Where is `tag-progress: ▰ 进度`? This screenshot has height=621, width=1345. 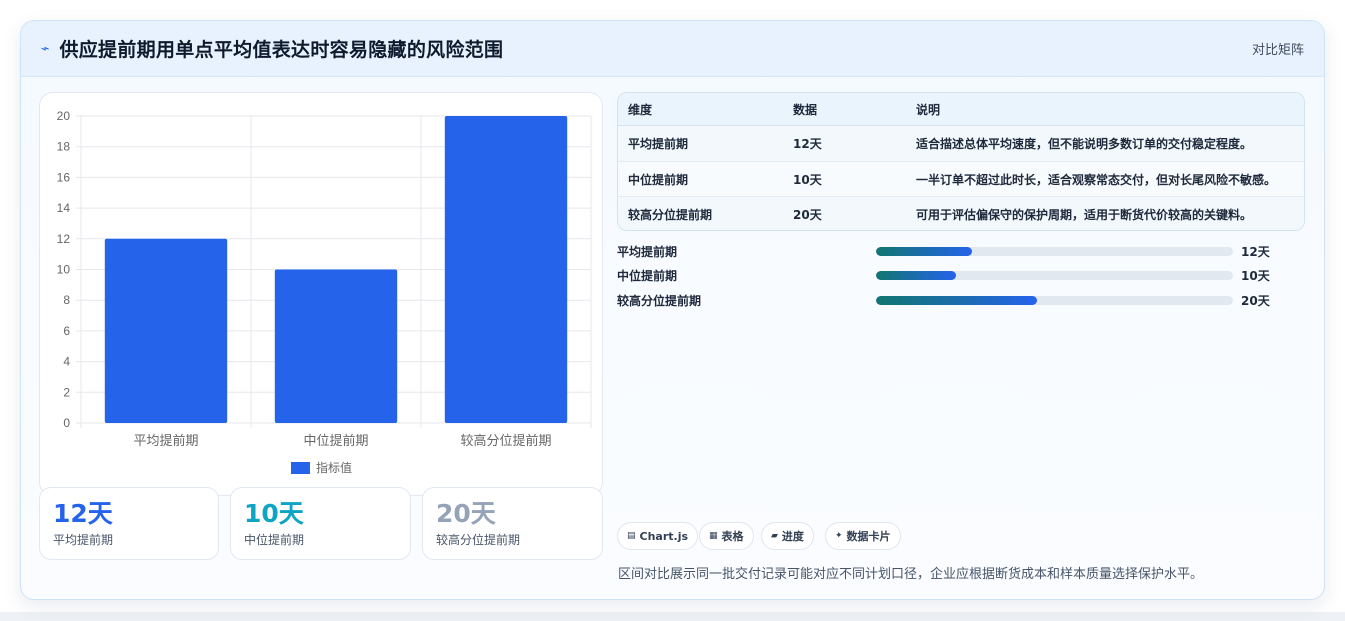 tag-progress: ▰ 进度 is located at coordinates (787, 536).